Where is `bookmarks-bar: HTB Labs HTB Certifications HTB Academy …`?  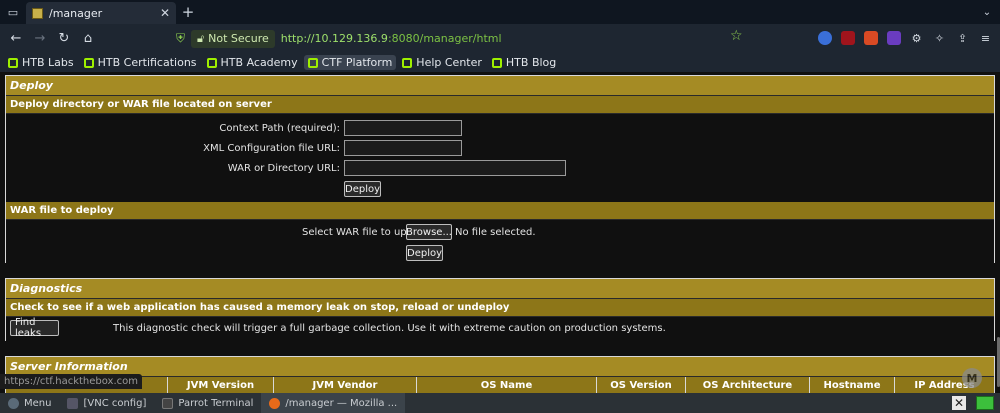 bookmarks-bar: HTB Labs HTB Certifications HTB Academy … is located at coordinates (500, 62).